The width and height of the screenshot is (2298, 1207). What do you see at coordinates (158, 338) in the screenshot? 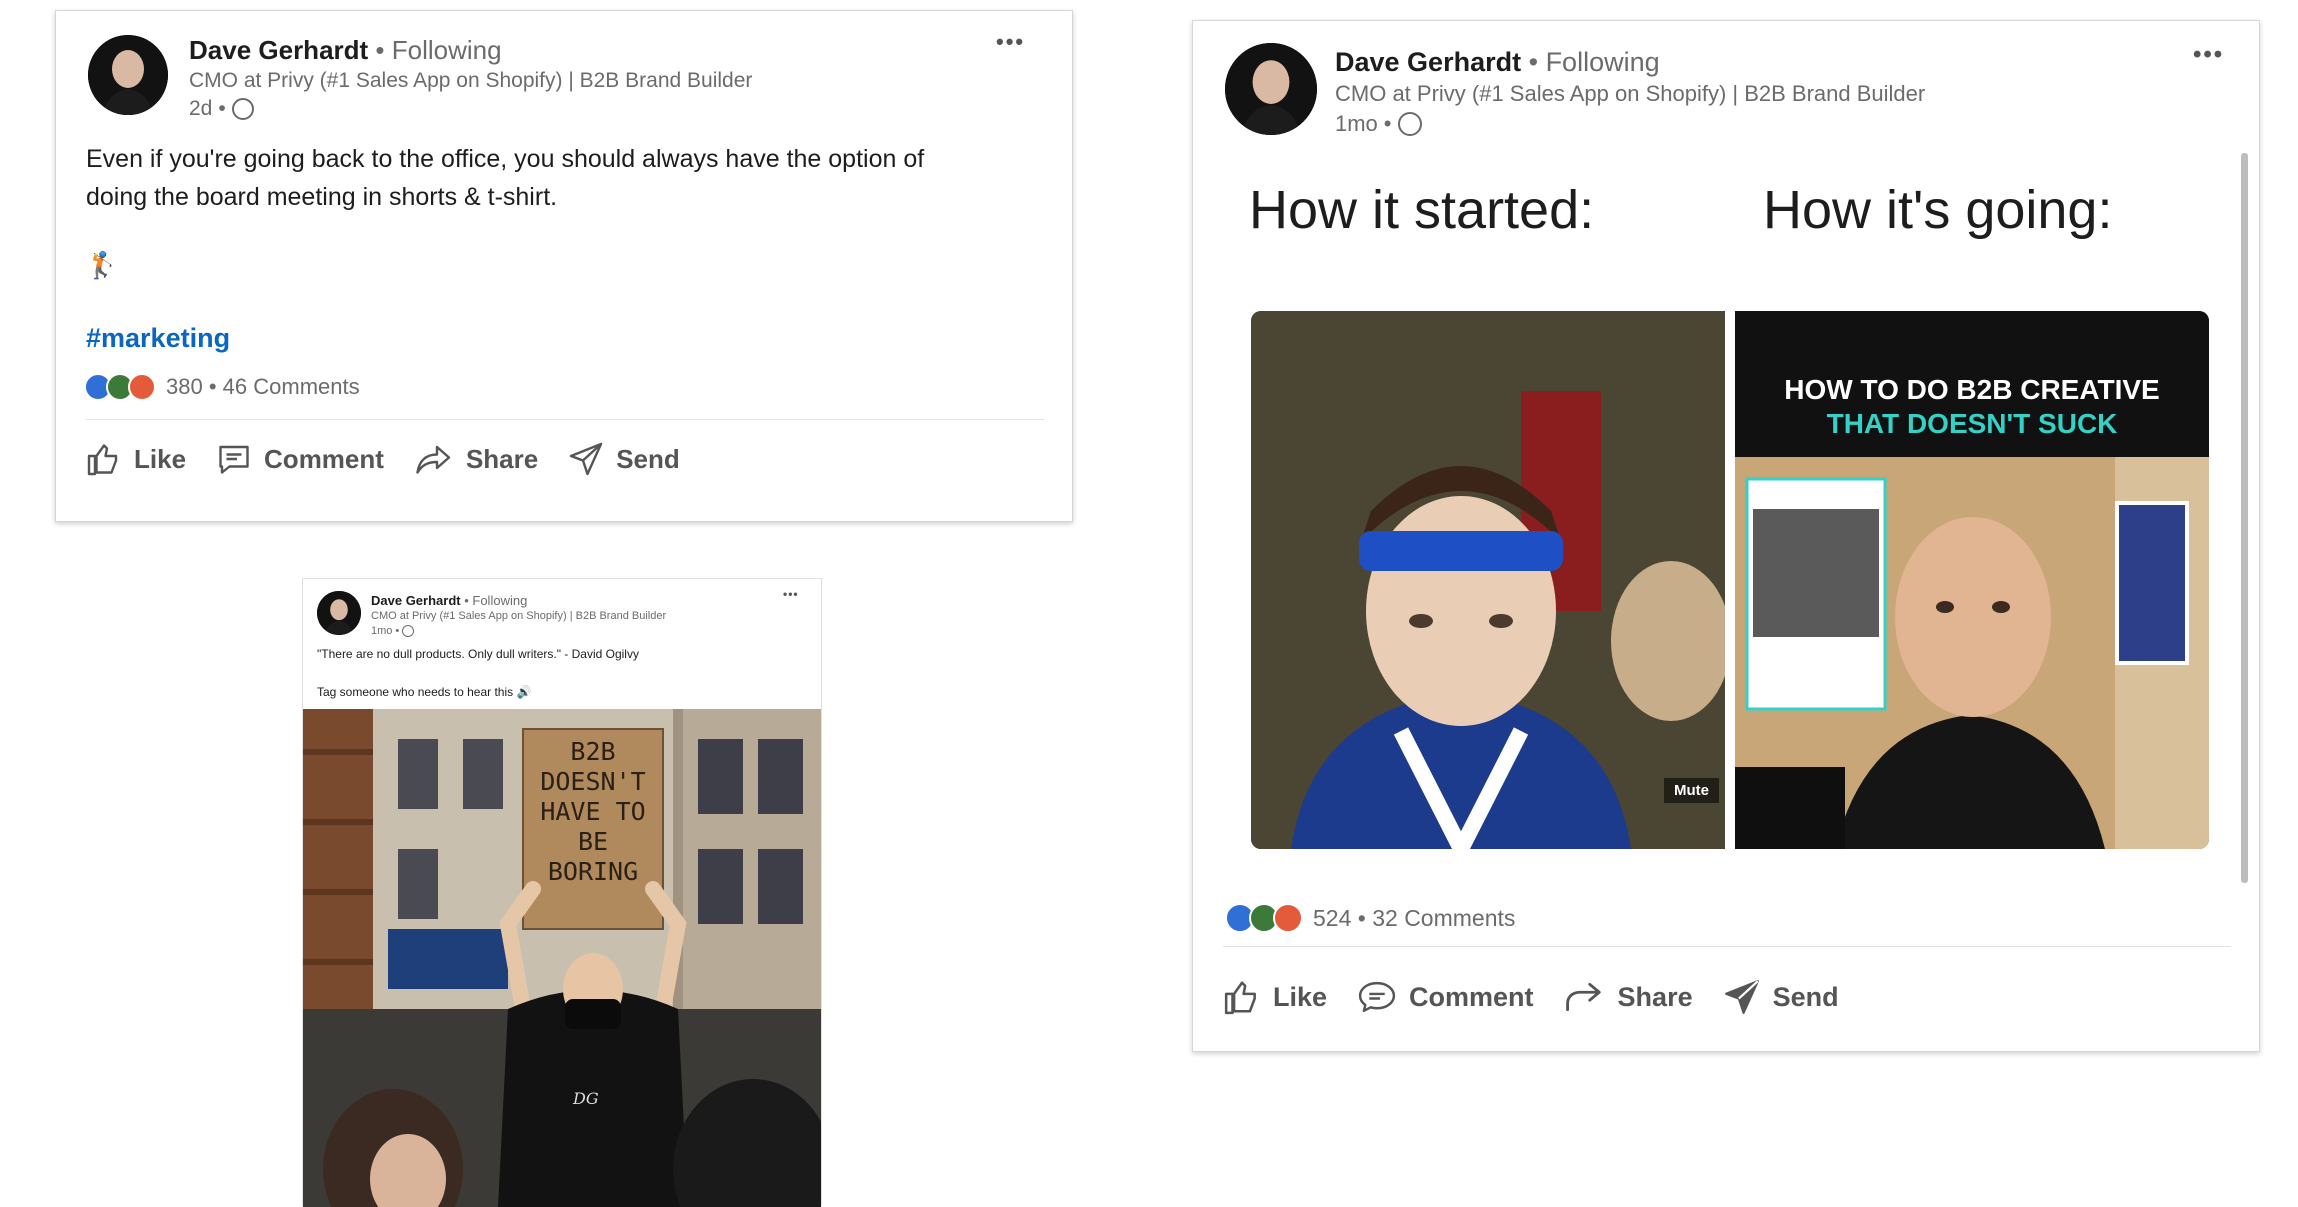
I see `hashtag-link: #marketing` at bounding box center [158, 338].